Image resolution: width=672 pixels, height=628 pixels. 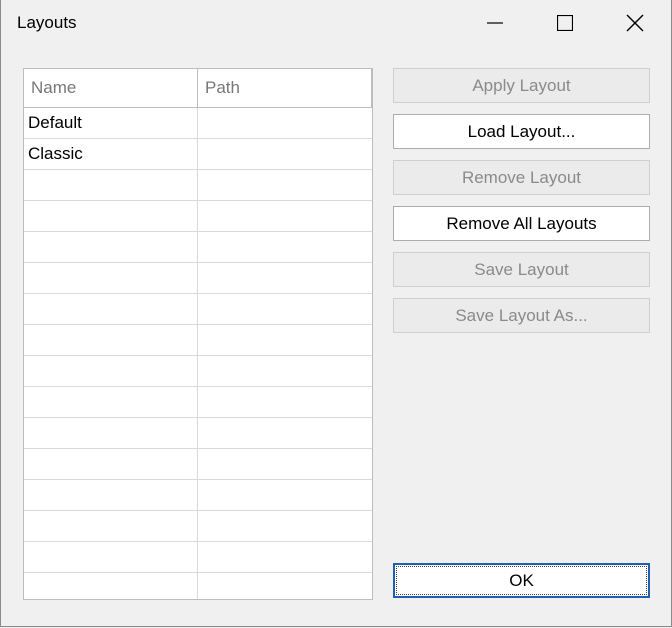 I want to click on maximize-button, so click(x=565, y=23).